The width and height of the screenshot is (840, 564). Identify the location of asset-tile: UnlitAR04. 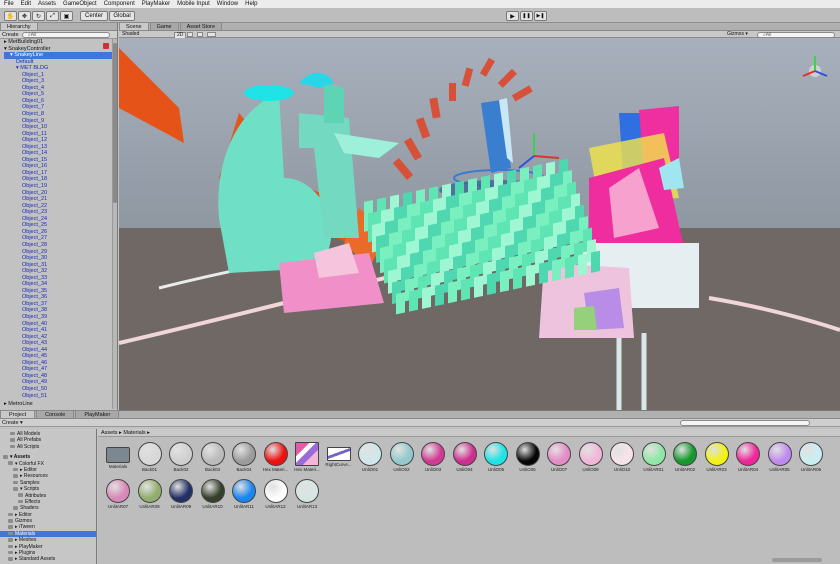
(748, 457).